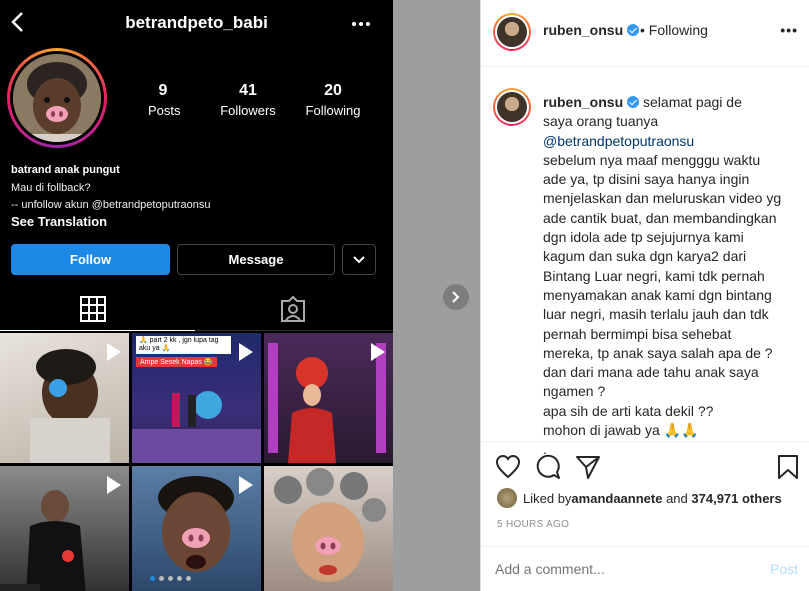 The width and height of the screenshot is (809, 591). Describe the element at coordinates (637, 333) in the screenshot. I see `caption-line: pernah bermimpi bisa sehebat` at that location.